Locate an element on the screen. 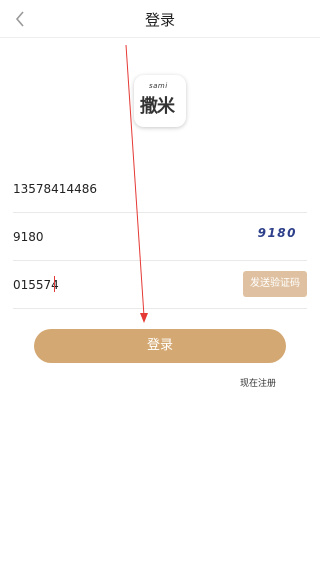 Image resolution: width=320 pixels, height=568 pixels. top-bar: 登录 is located at coordinates (160, 19).